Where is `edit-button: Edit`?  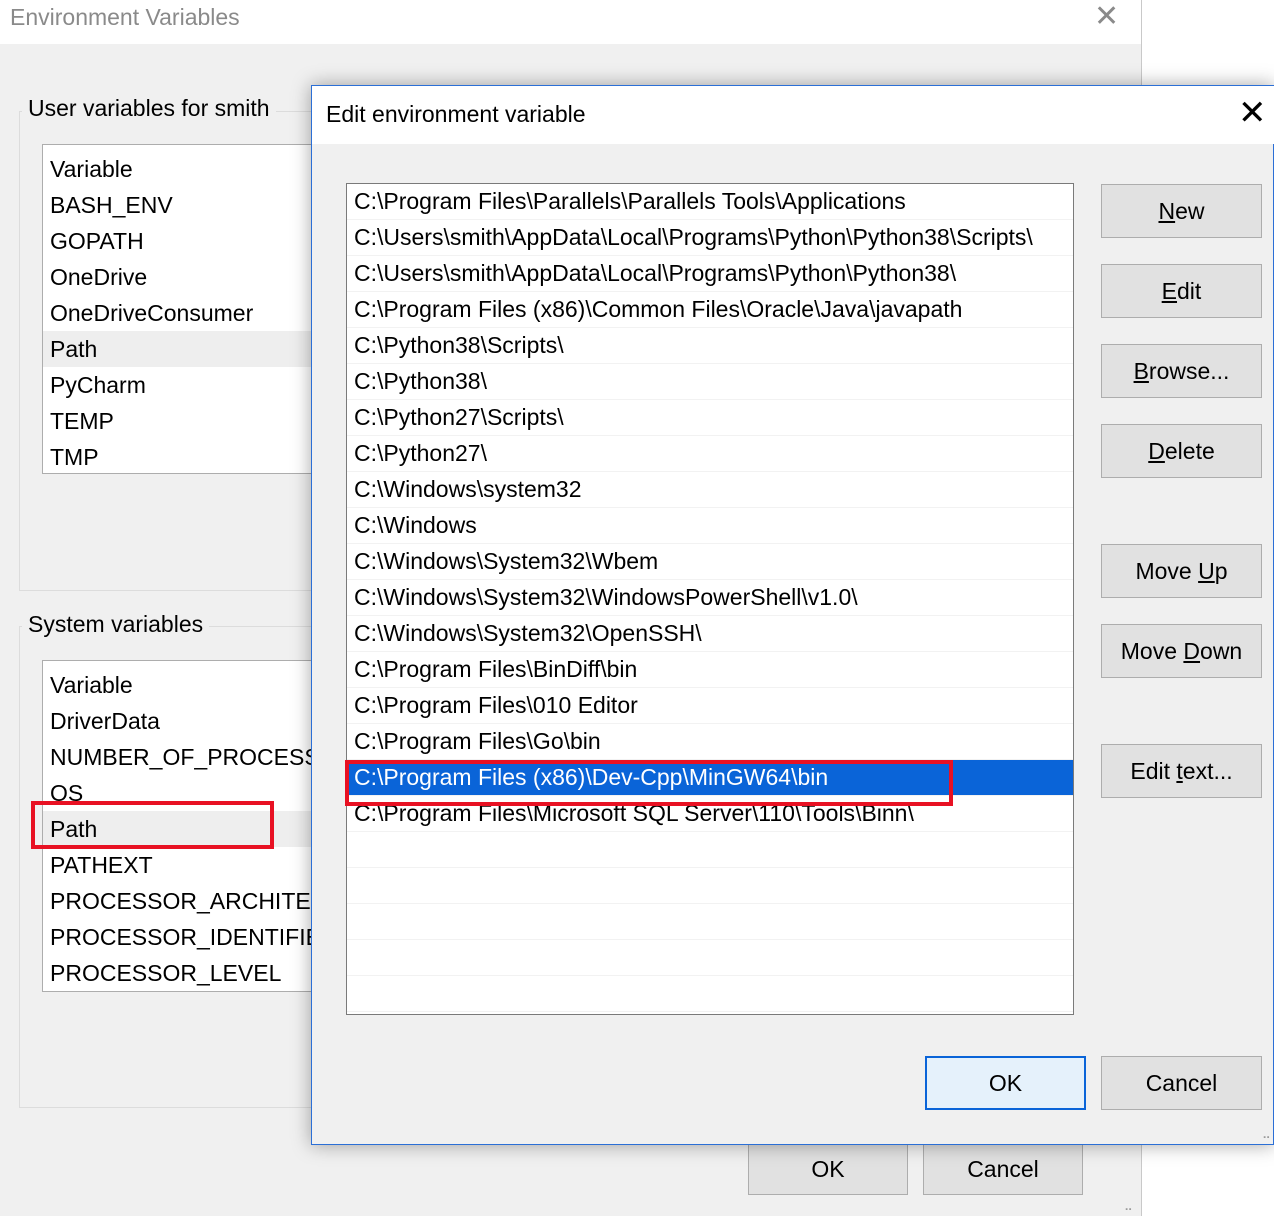 edit-button: Edit is located at coordinates (1181, 291).